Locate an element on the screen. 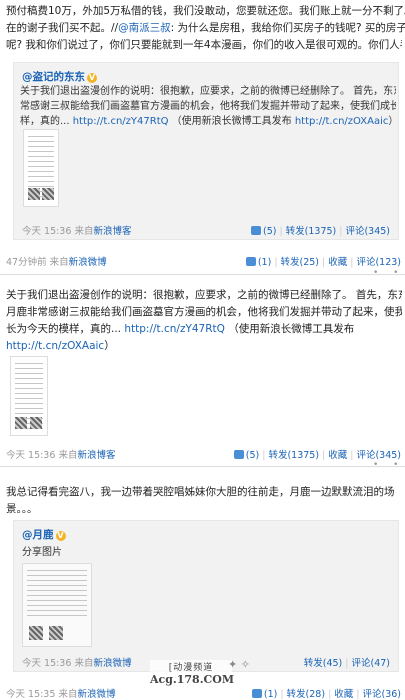 The height and width of the screenshot is (700, 405). watermark-line1: [动漫频道 is located at coordinates (191, 668).